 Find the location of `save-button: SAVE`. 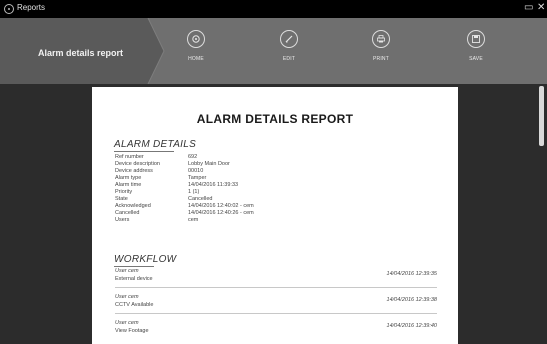

save-button: SAVE is located at coordinates (476, 52).